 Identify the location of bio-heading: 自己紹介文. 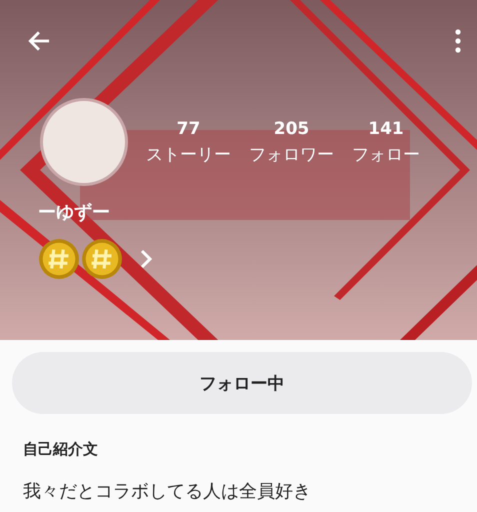
(60, 449).